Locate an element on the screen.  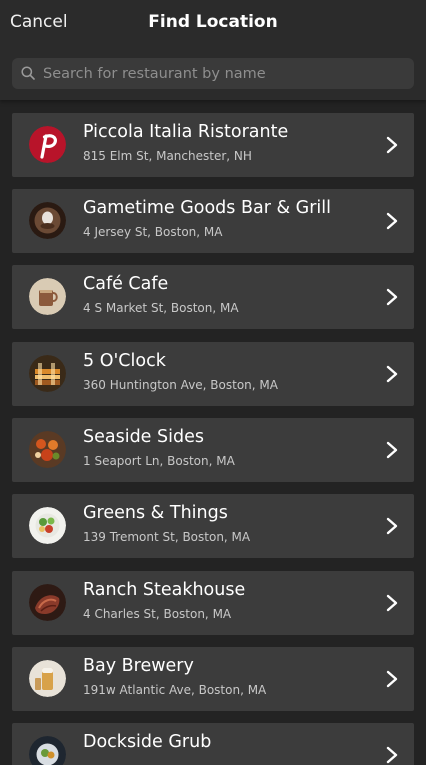
restaurant-name: Dockside Grub is located at coordinates (147, 742).